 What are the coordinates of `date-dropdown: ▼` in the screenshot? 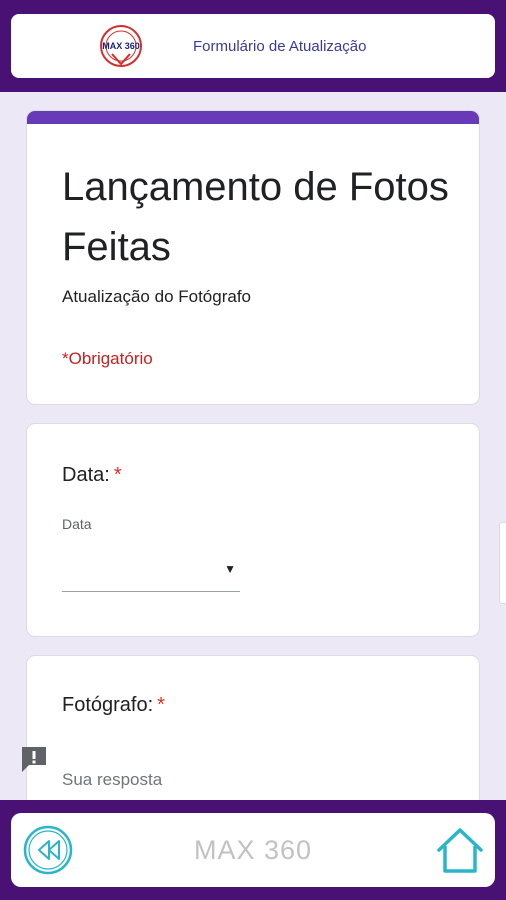 It's located at (151, 571).